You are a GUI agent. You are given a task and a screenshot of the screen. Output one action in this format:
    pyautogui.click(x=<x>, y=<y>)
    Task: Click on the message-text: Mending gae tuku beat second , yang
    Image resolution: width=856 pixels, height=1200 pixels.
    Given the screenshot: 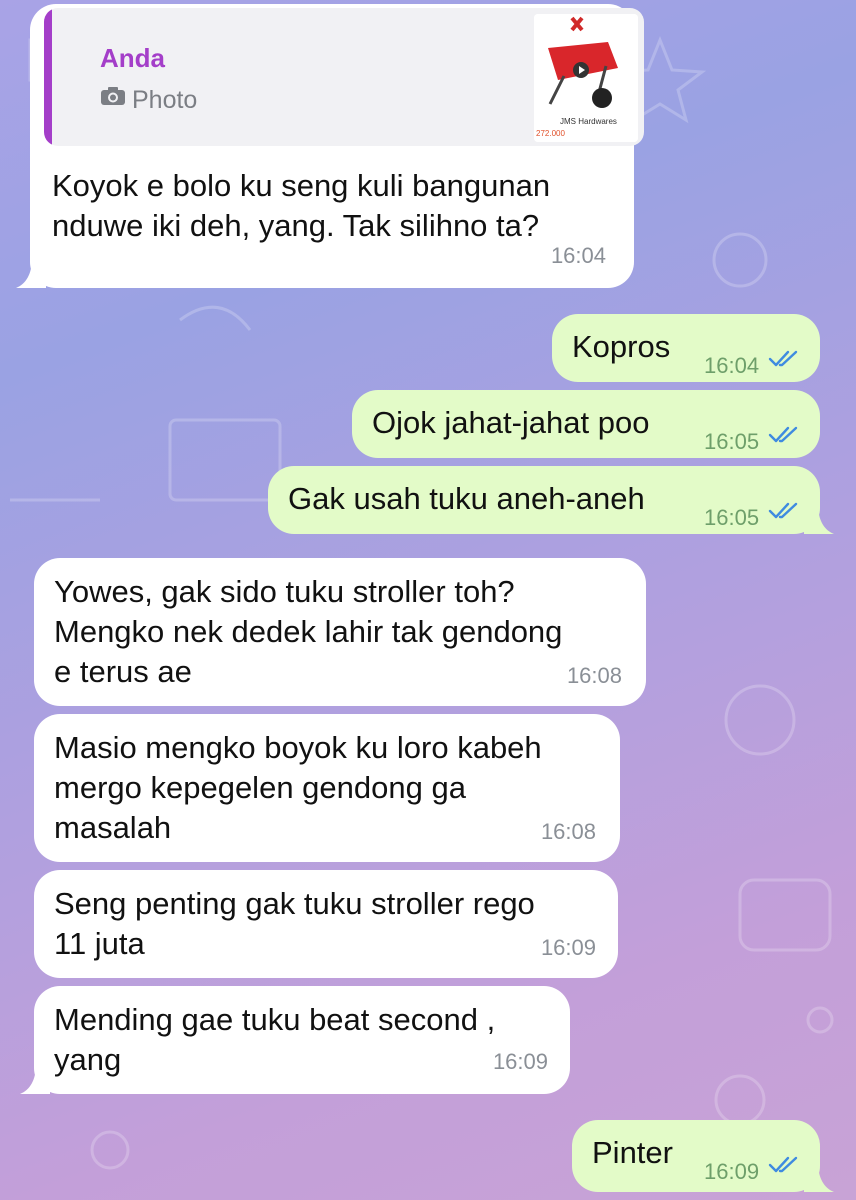 What is the action you would take?
    pyautogui.click(x=275, y=1039)
    